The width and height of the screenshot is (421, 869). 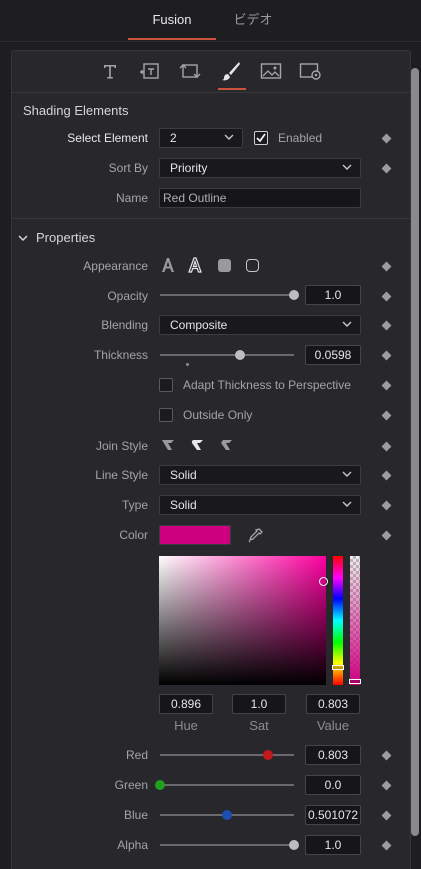 I want to click on sort-by-label: Sort By, so click(x=128, y=168).